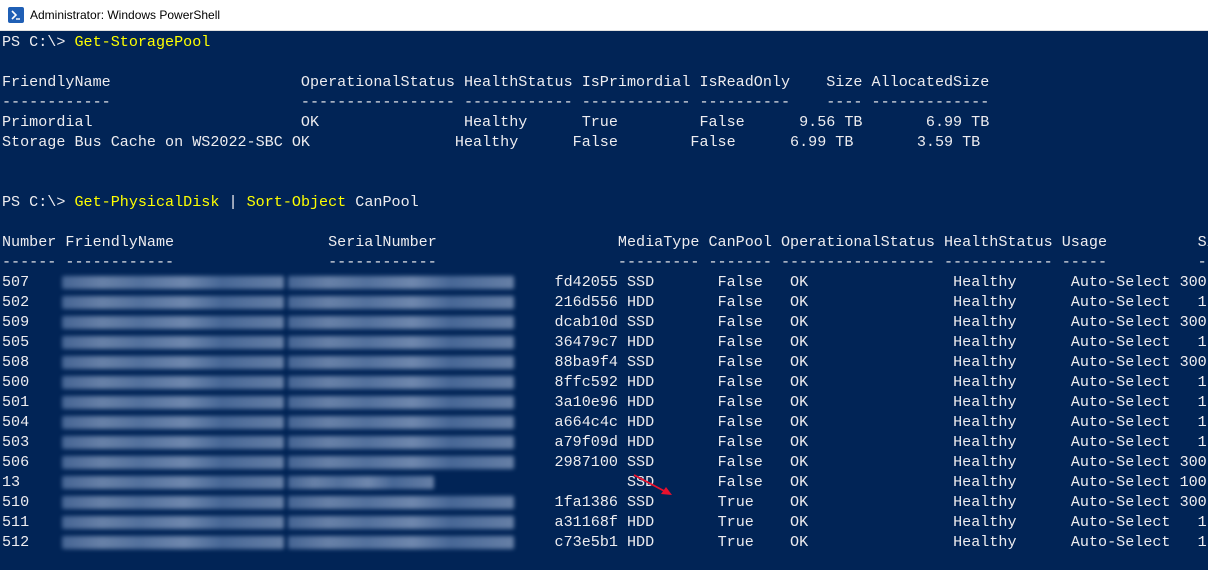  I want to click on serial-number-tail: 3a10e96, so click(586, 402).